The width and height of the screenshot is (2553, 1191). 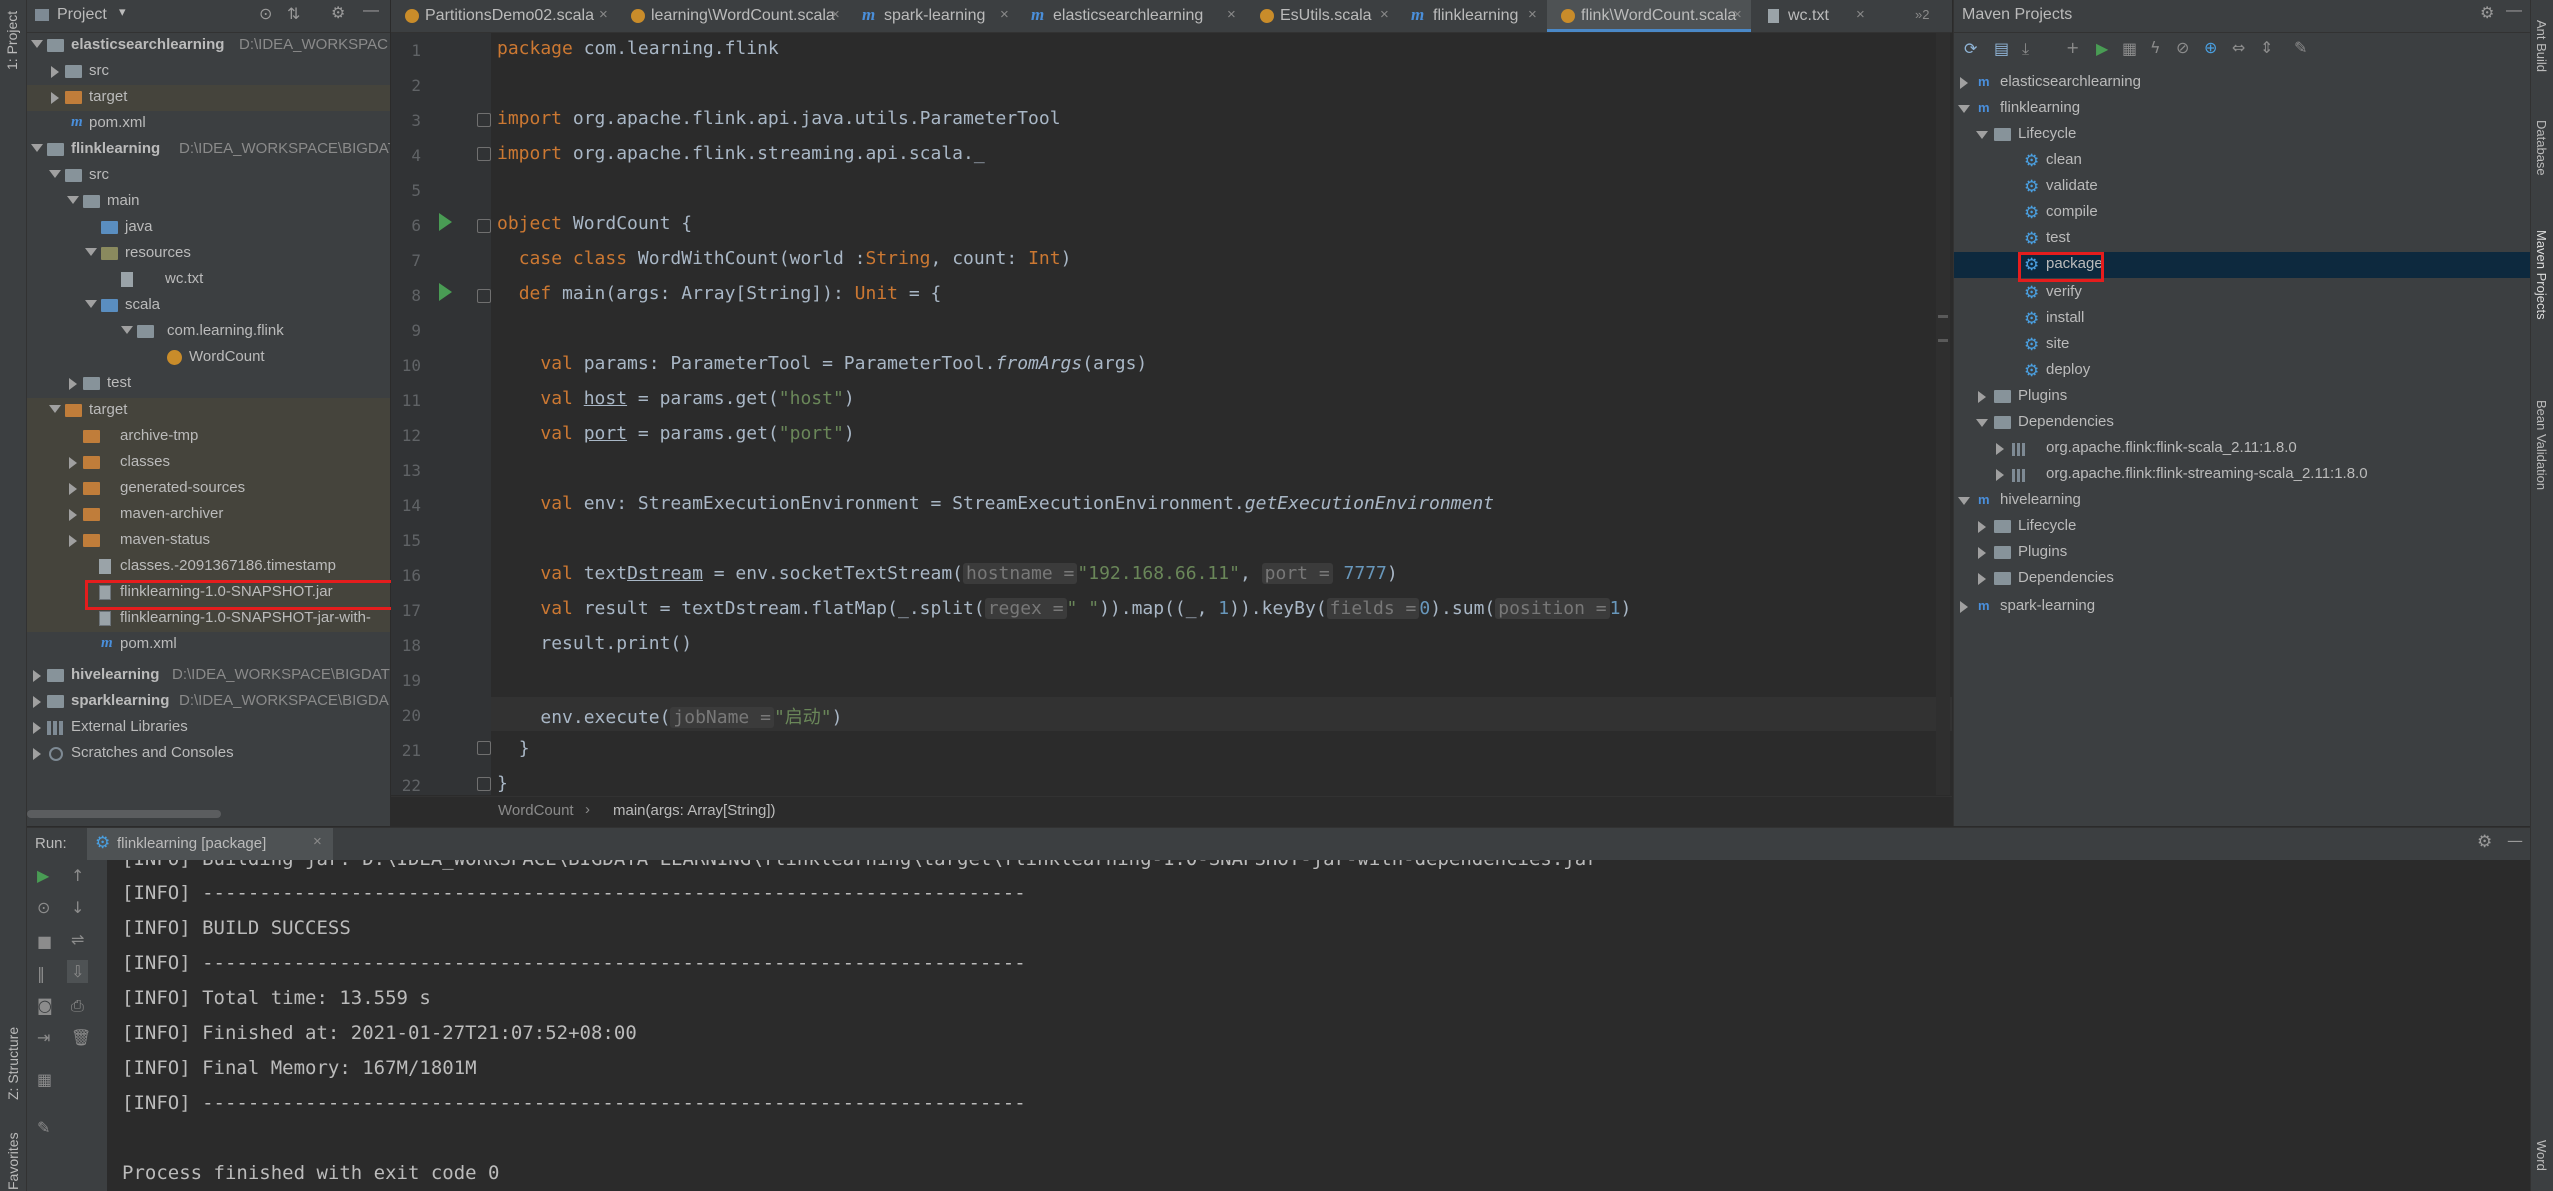 What do you see at coordinates (208, 728) in the screenshot?
I see `tree-item-external-libraries: External Libraries` at bounding box center [208, 728].